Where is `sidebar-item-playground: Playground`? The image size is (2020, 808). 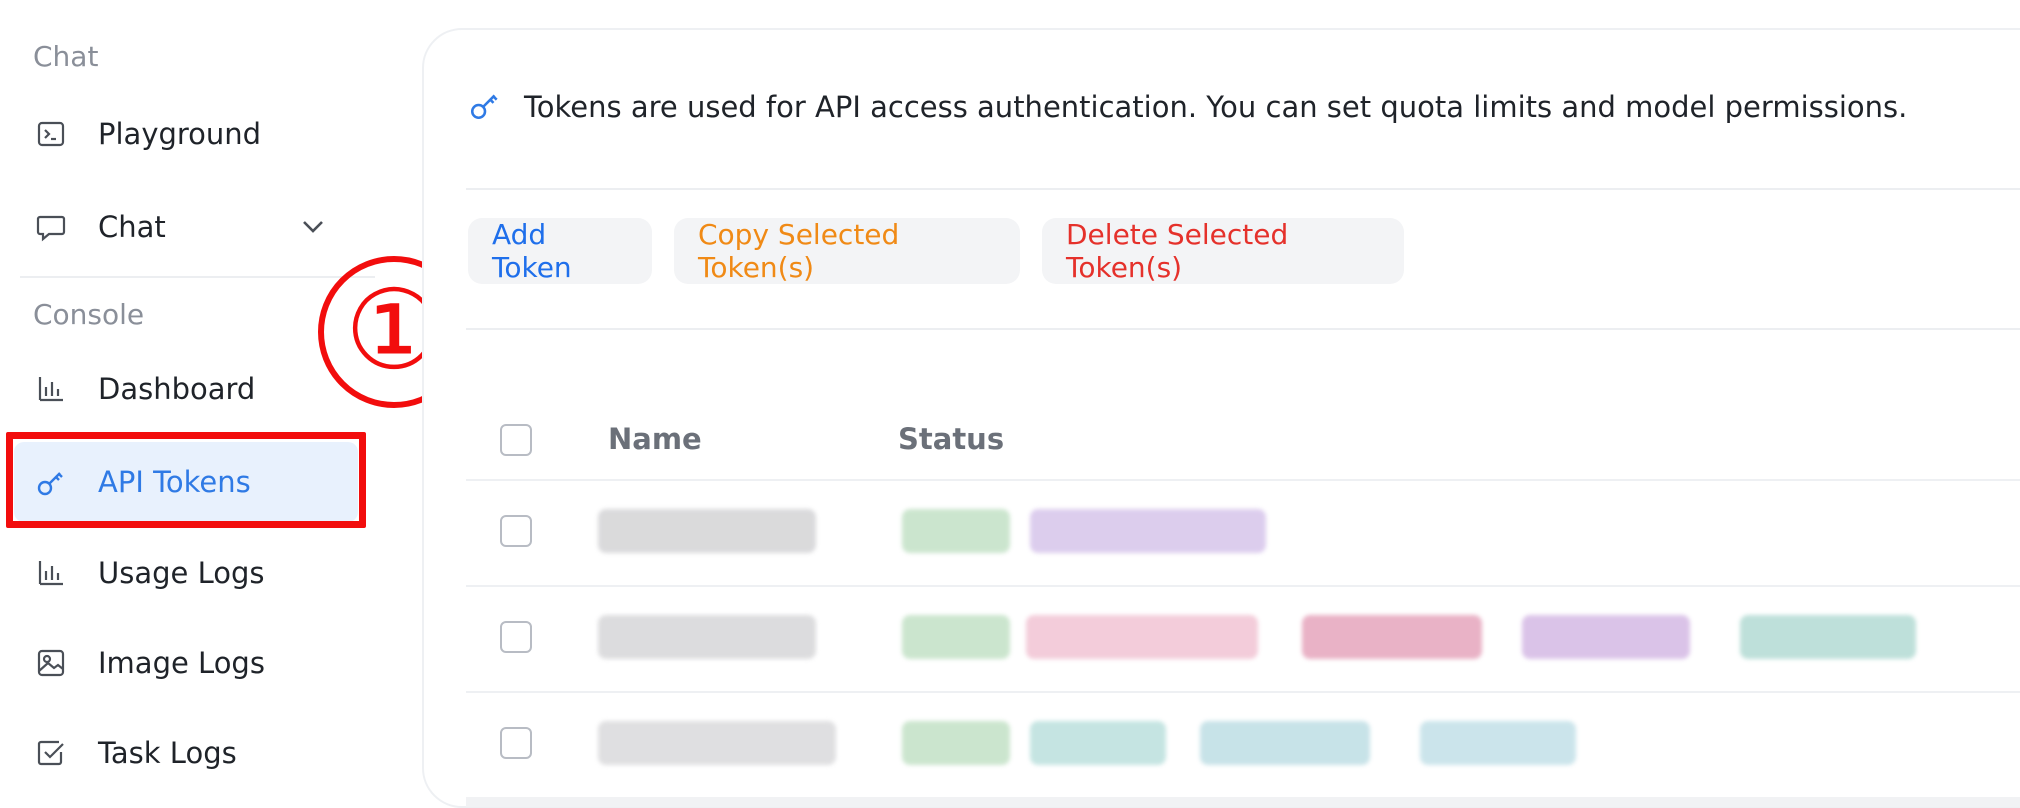
sidebar-item-playground: Playground is located at coordinates (186, 134).